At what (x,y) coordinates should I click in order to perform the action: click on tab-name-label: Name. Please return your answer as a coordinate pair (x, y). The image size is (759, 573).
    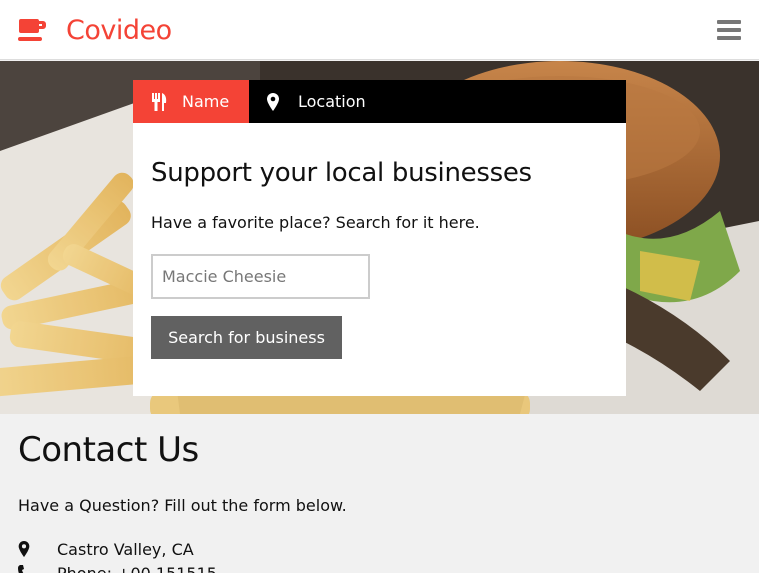
    Looking at the image, I should click on (206, 101).